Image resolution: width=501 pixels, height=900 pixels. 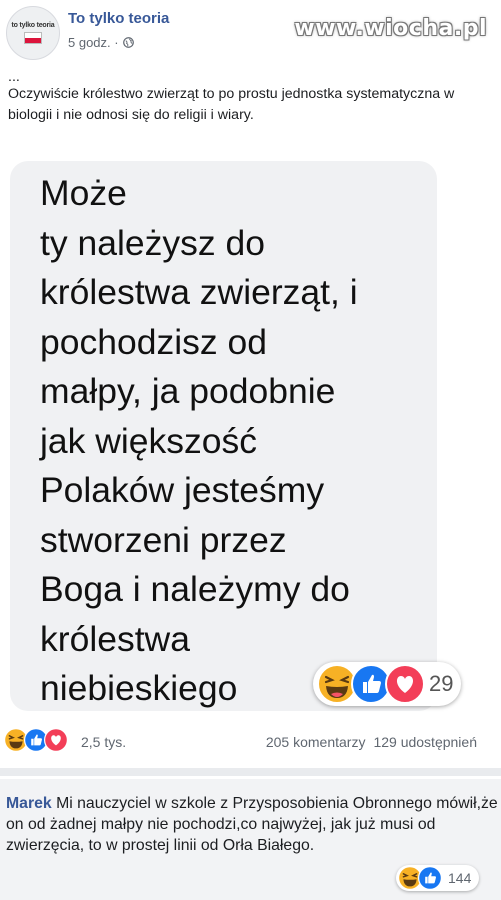 I want to click on shares-count-link: 129 udostępnień, so click(x=425, y=742).